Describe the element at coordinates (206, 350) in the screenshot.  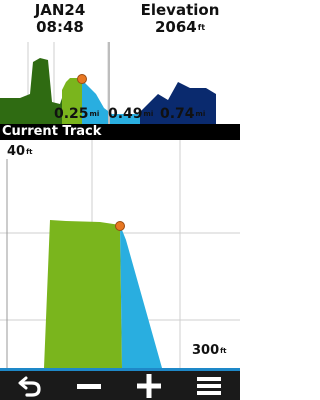
I see `x-scale-value: 300` at that location.